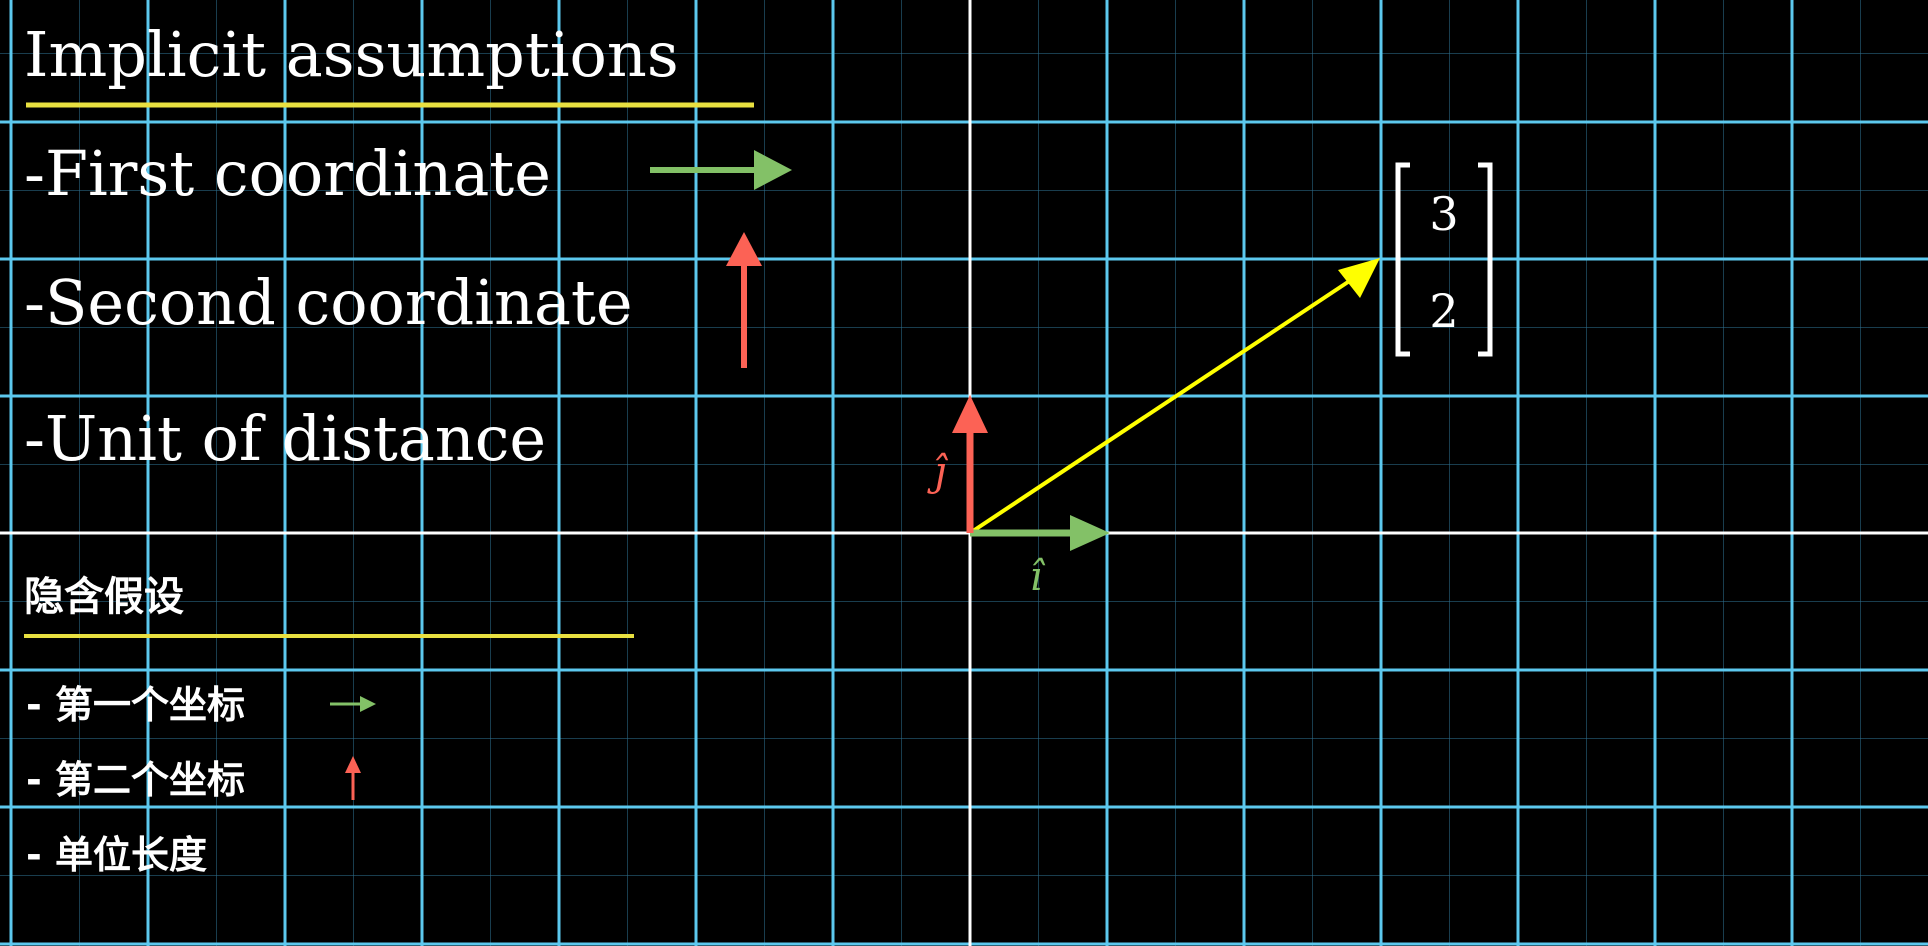  I want to click on cn-item-unit-of-distance: - 单位长度, so click(116, 855).